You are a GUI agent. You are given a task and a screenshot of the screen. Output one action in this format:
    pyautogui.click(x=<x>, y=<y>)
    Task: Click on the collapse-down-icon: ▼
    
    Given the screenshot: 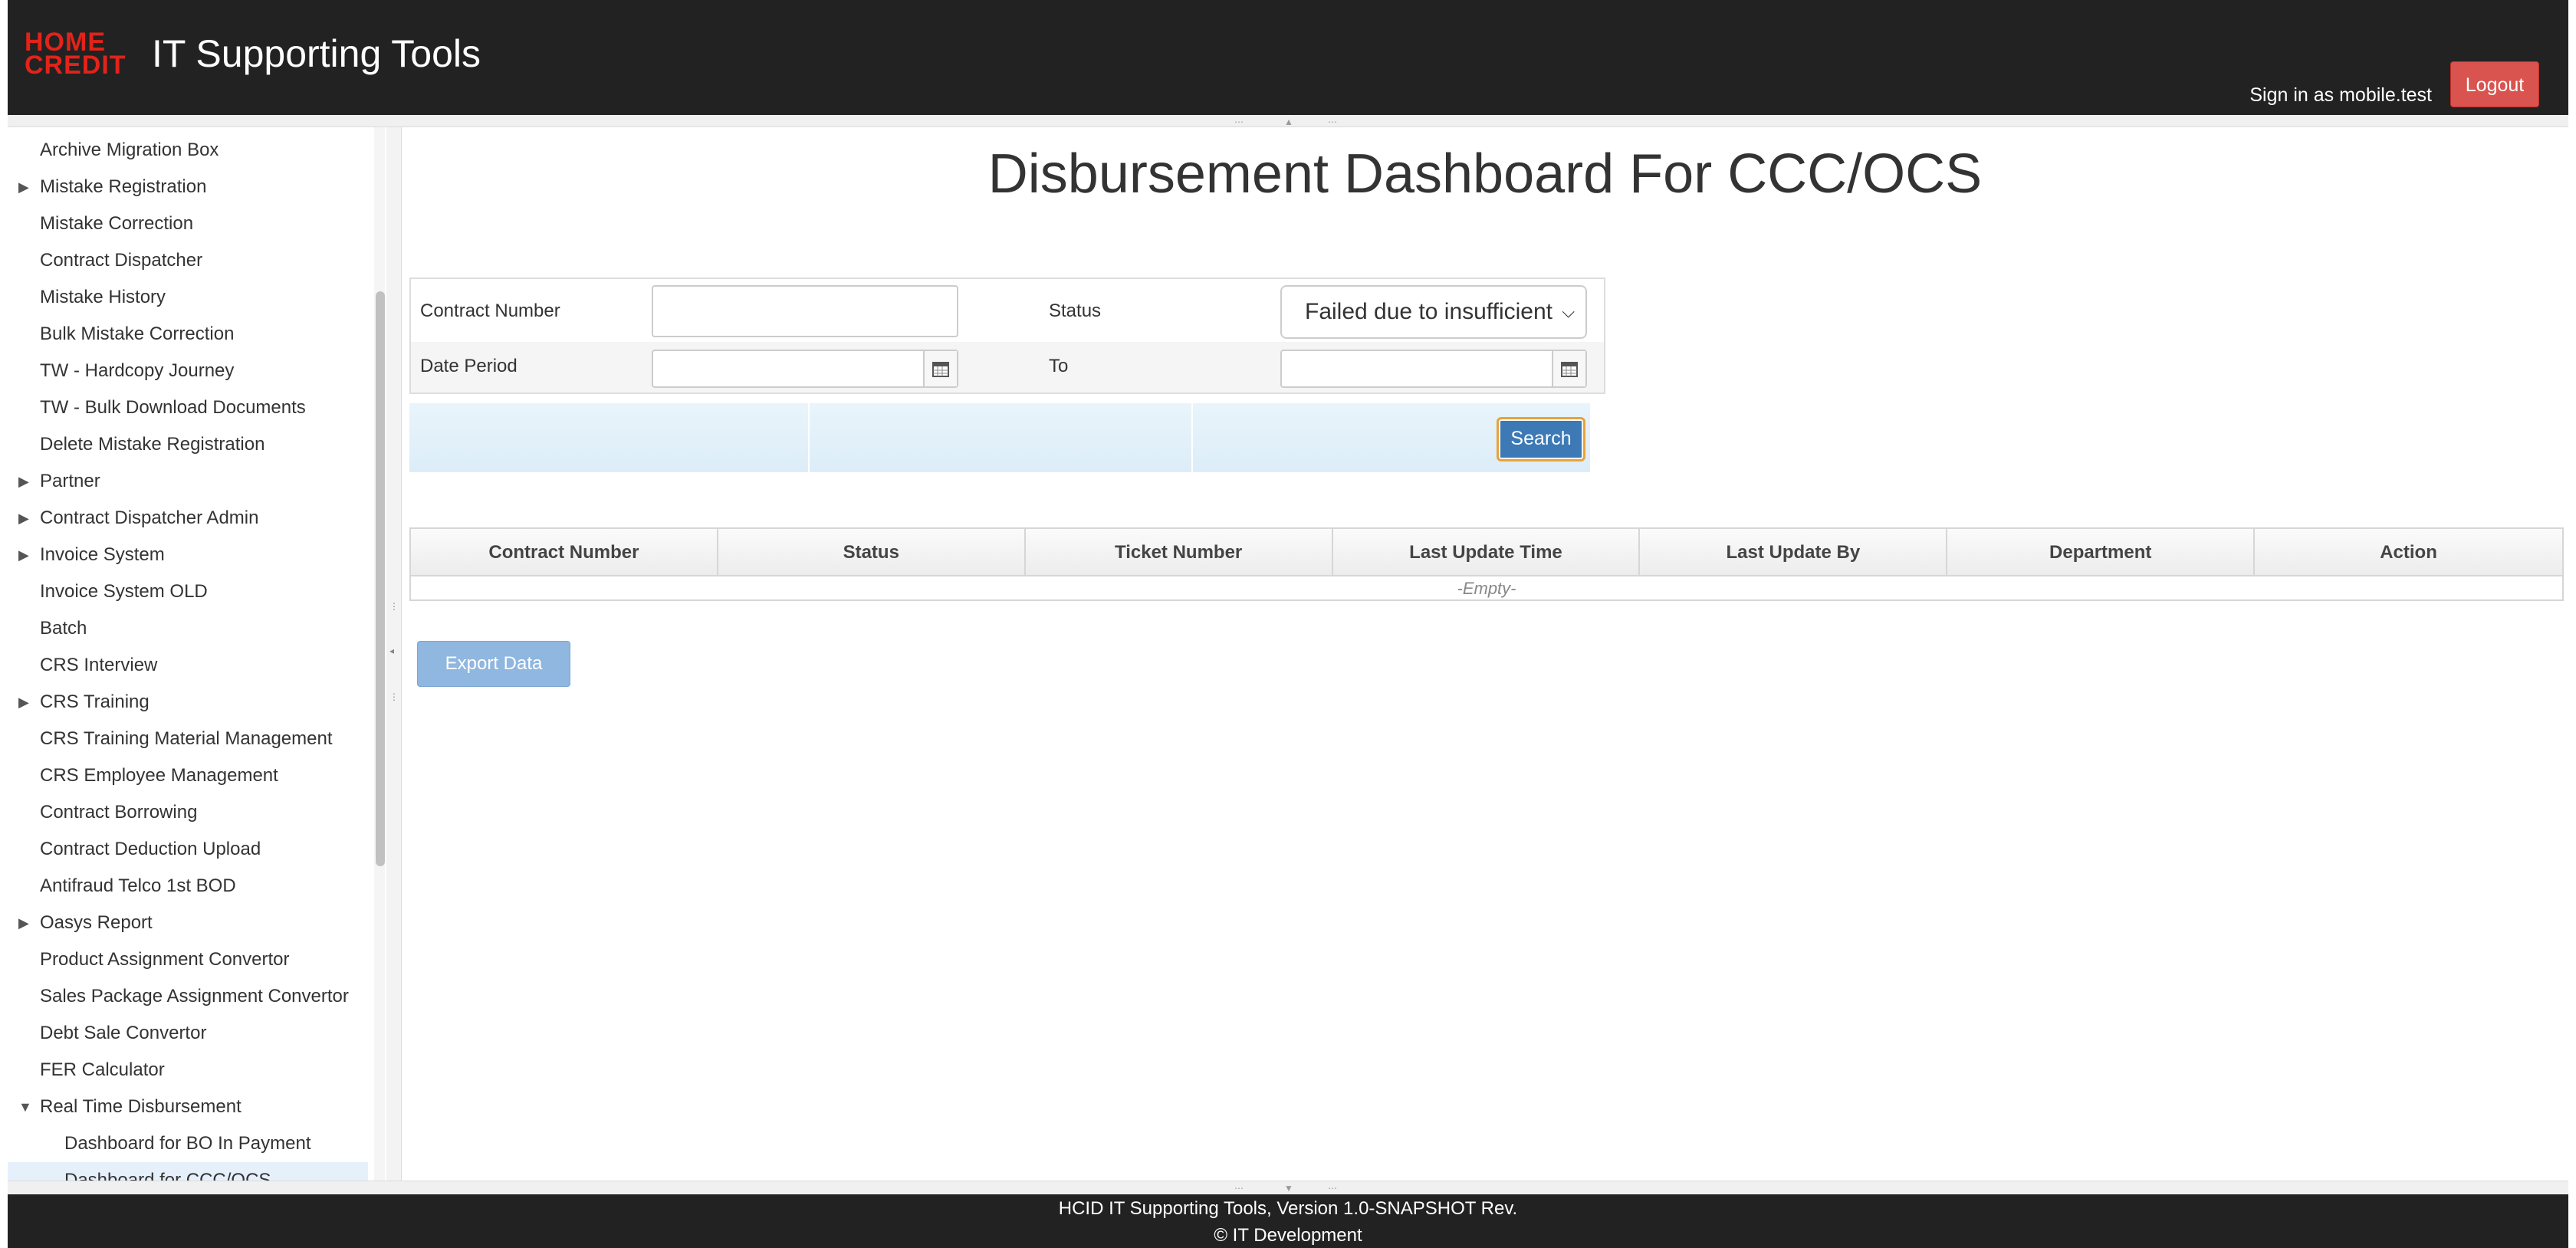 What is the action you would take?
    pyautogui.click(x=1288, y=1188)
    